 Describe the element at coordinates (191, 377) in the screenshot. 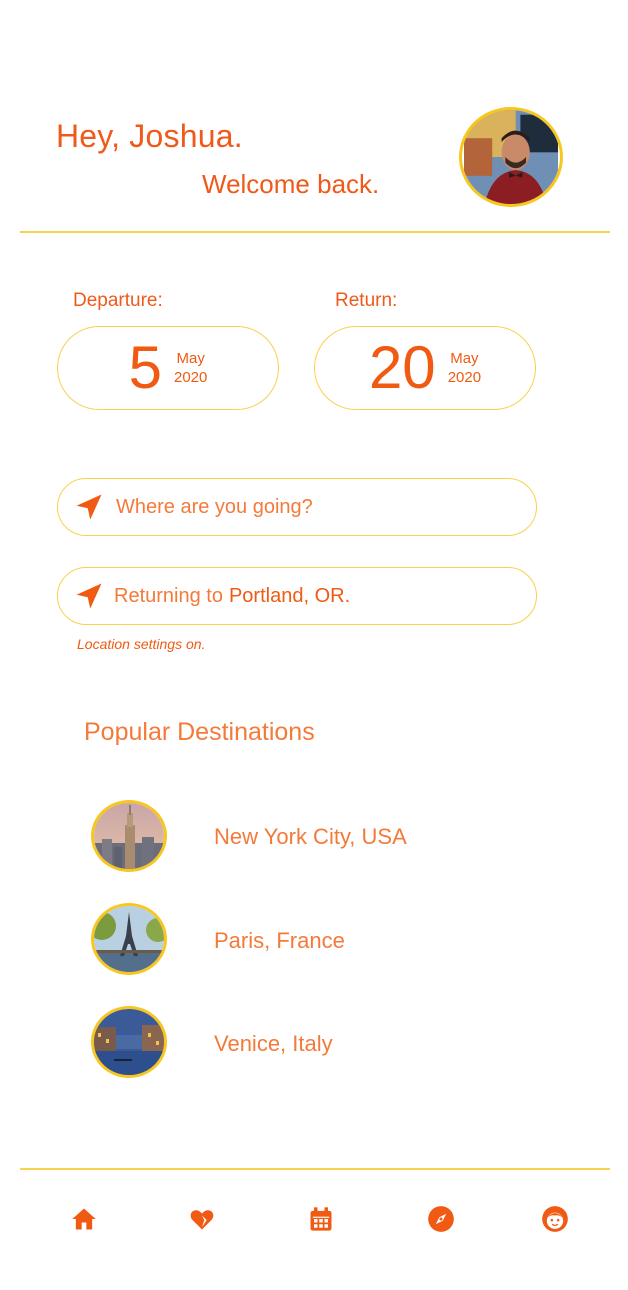

I see `departure-year: 2020` at that location.